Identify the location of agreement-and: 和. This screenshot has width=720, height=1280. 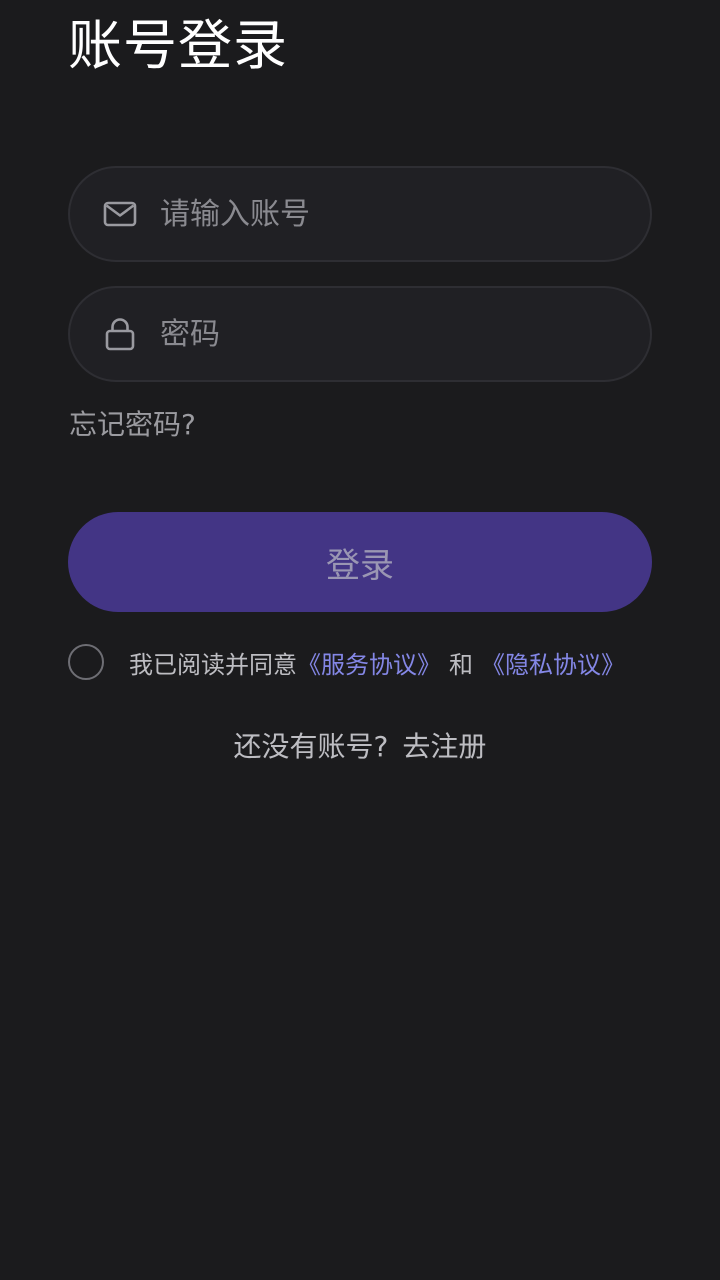
(461, 664).